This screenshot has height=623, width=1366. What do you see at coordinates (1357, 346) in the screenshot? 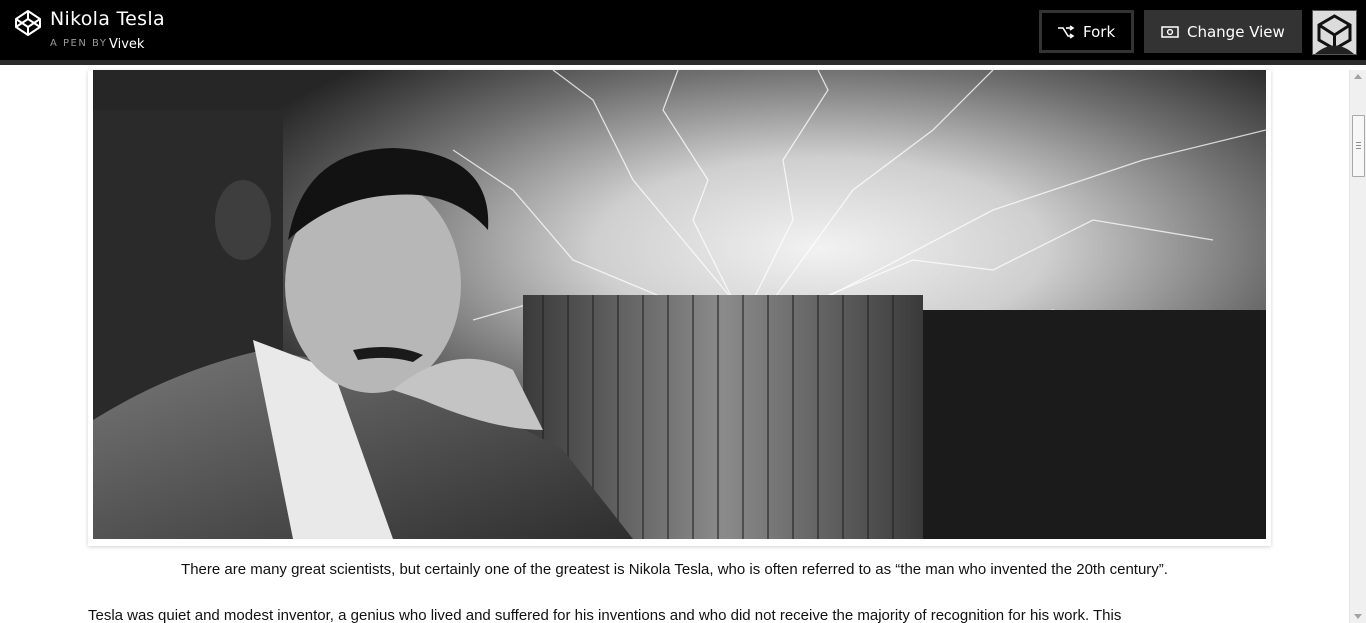
I see `page-scrollbar` at bounding box center [1357, 346].